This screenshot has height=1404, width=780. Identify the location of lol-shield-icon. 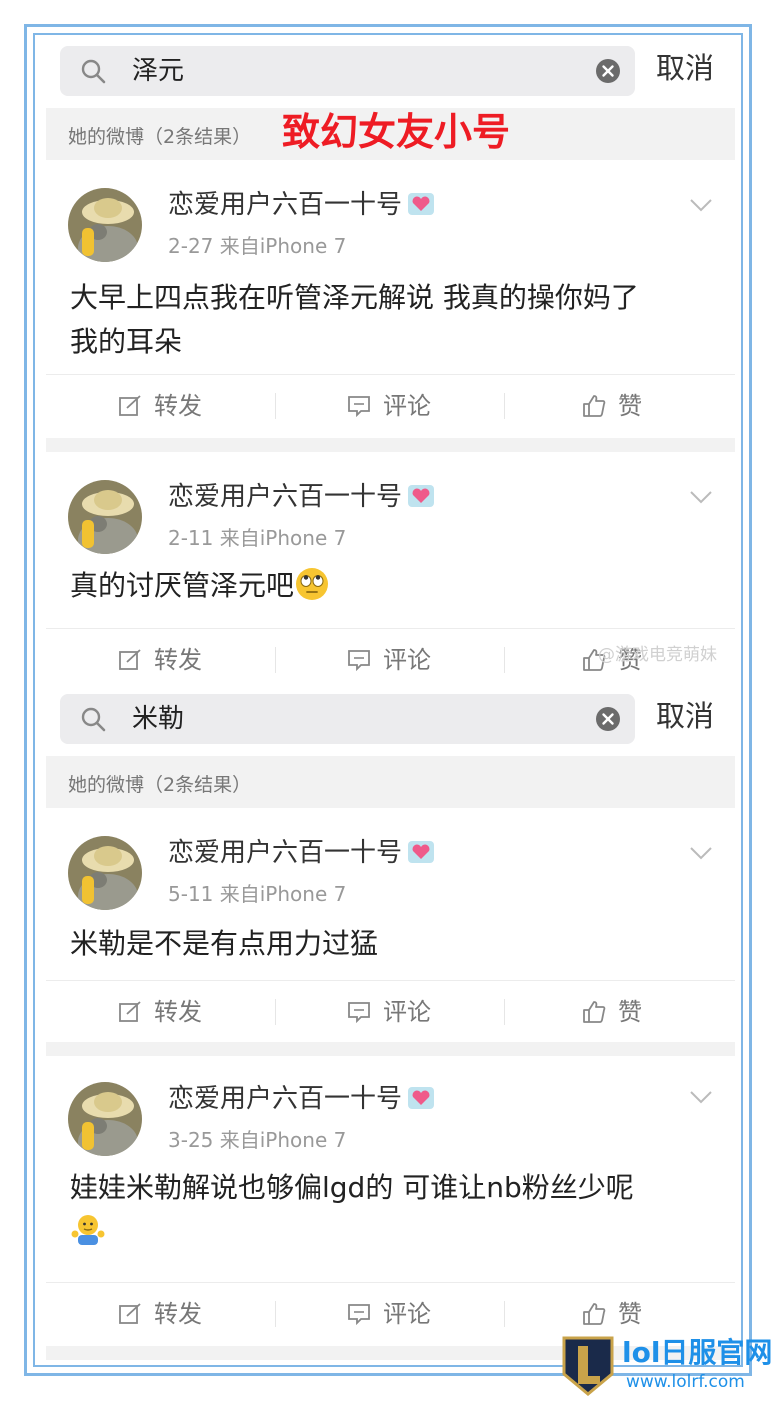
(588, 1366).